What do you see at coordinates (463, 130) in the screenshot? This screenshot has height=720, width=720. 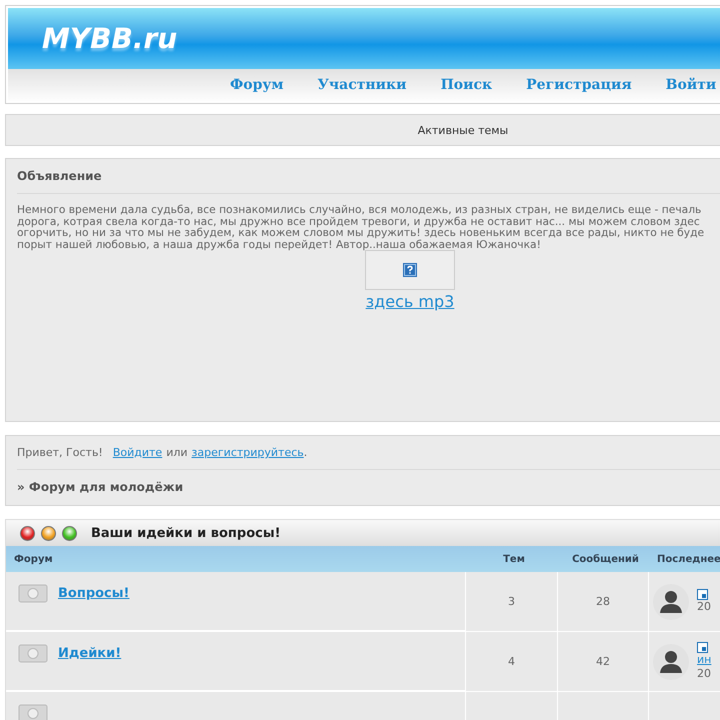 I see `active-topics-link: Активные темы` at bounding box center [463, 130].